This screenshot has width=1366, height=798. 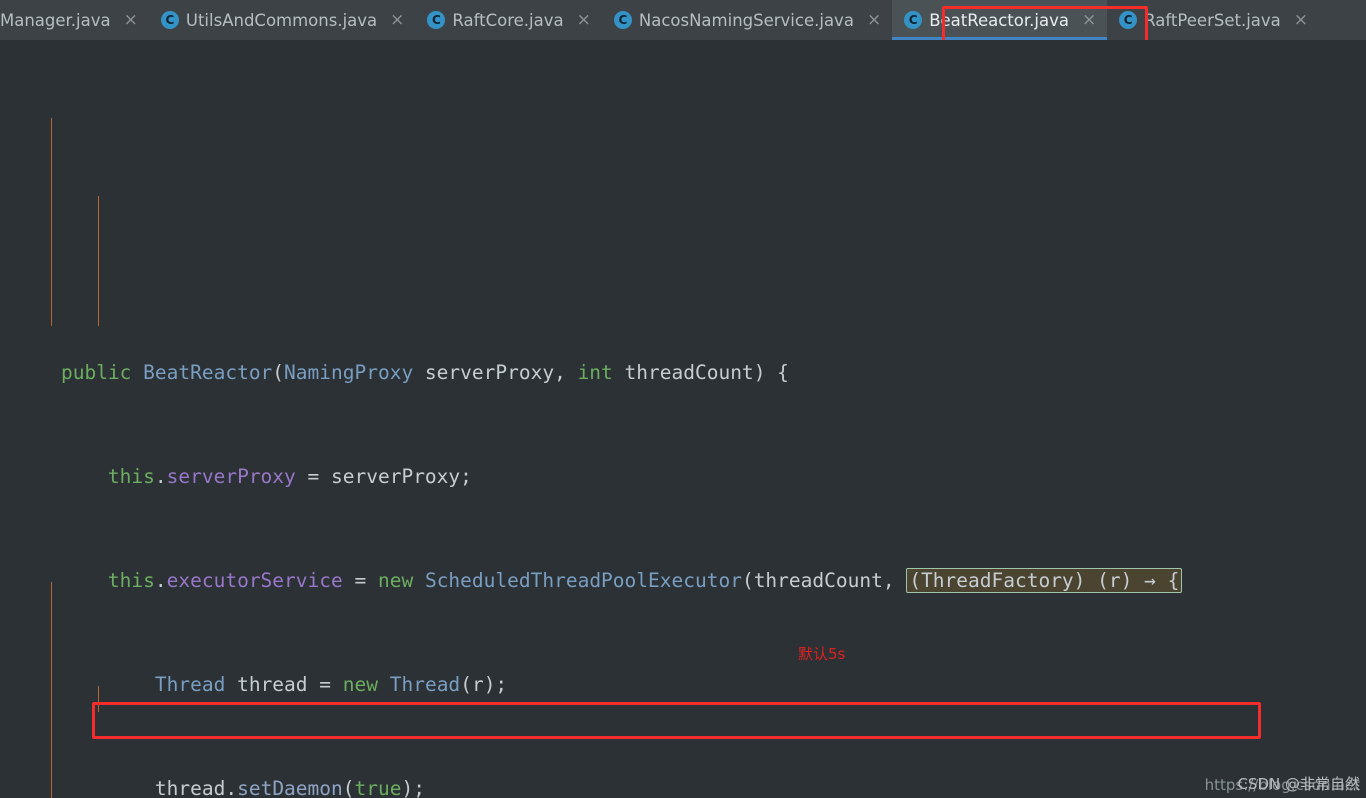 I want to click on tab-beatreactor-java: C BeatReactor.java ×, so click(x=1000, y=20).